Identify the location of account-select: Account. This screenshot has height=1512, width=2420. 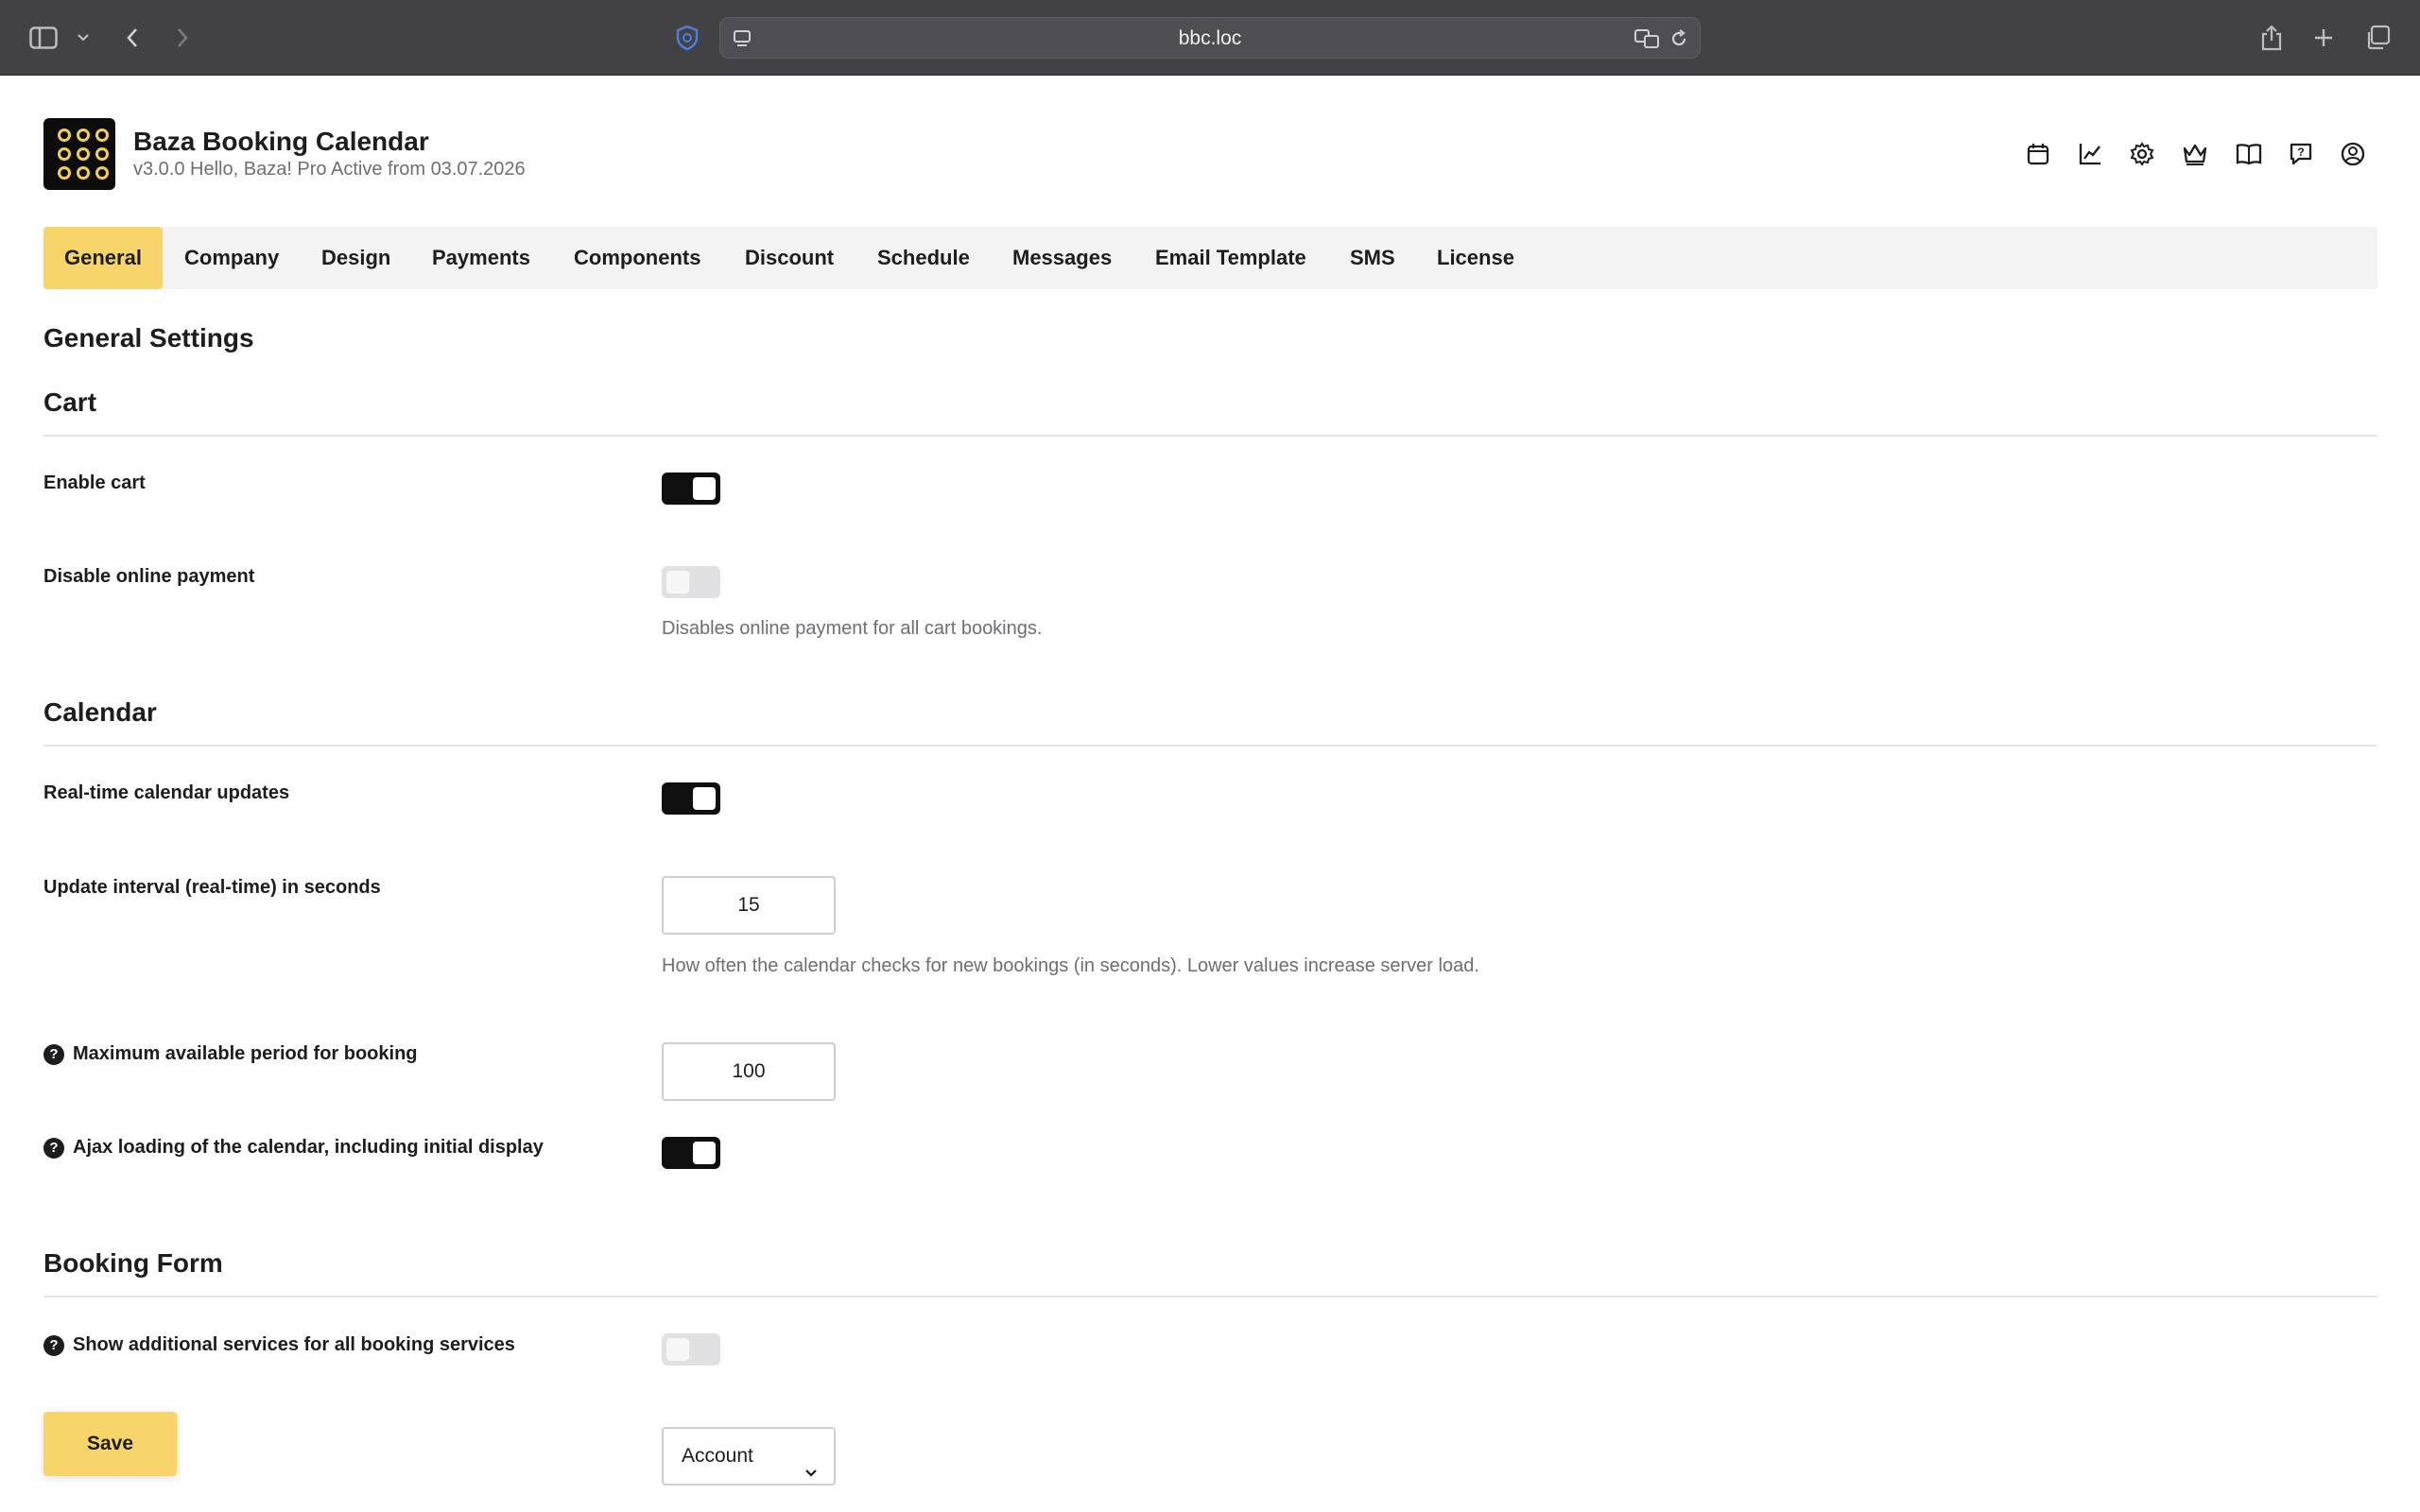
(749, 1456).